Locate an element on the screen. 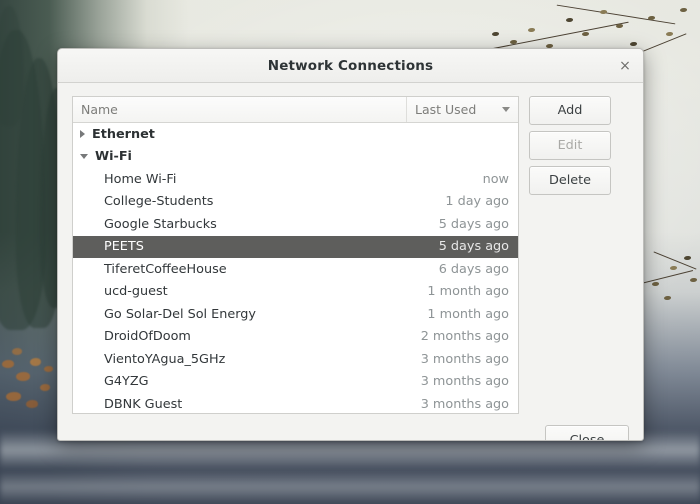 Image resolution: width=700 pixels, height=504 pixels. connection-last-used: 2 months ago is located at coordinates (464, 337).